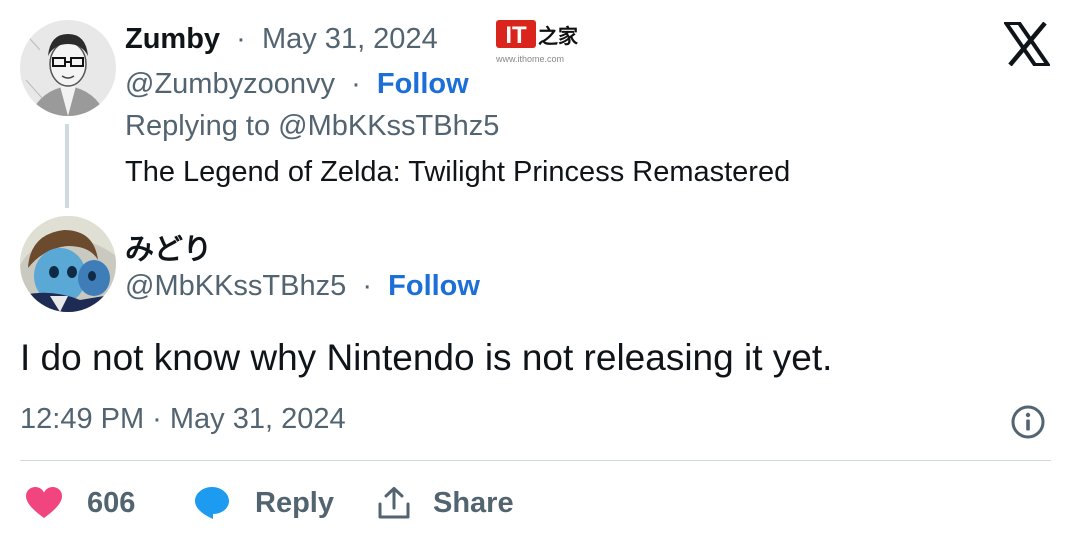 Image resolution: width=1074 pixels, height=540 pixels. Describe the element at coordinates (294, 502) in the screenshot. I see `reply-label: Reply` at that location.